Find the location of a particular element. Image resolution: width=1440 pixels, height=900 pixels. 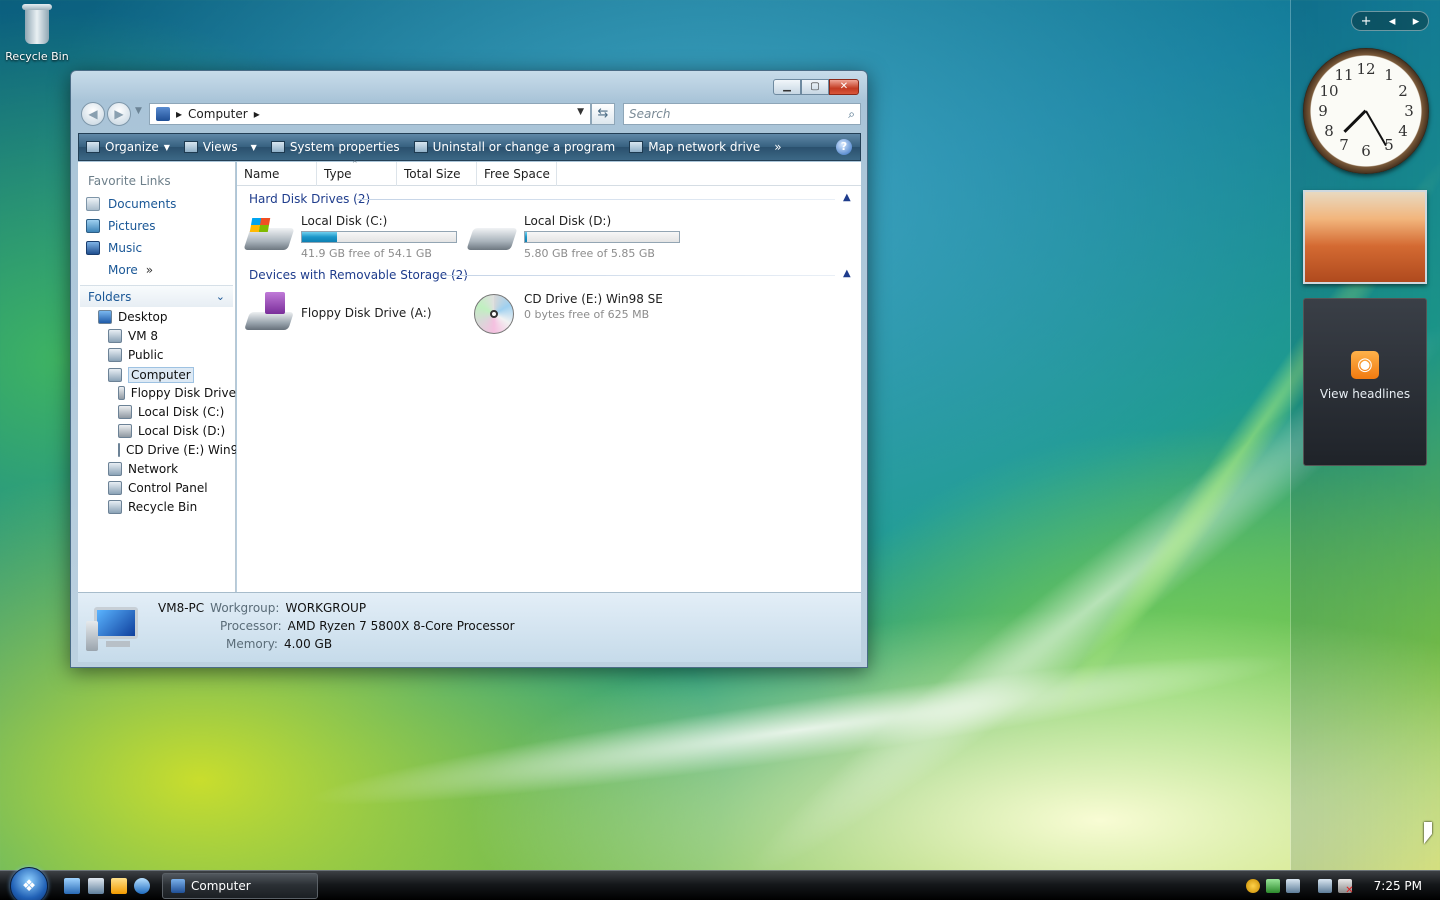

group-header-removable: Devices with Removable Storage (2) is located at coordinates (358, 275).